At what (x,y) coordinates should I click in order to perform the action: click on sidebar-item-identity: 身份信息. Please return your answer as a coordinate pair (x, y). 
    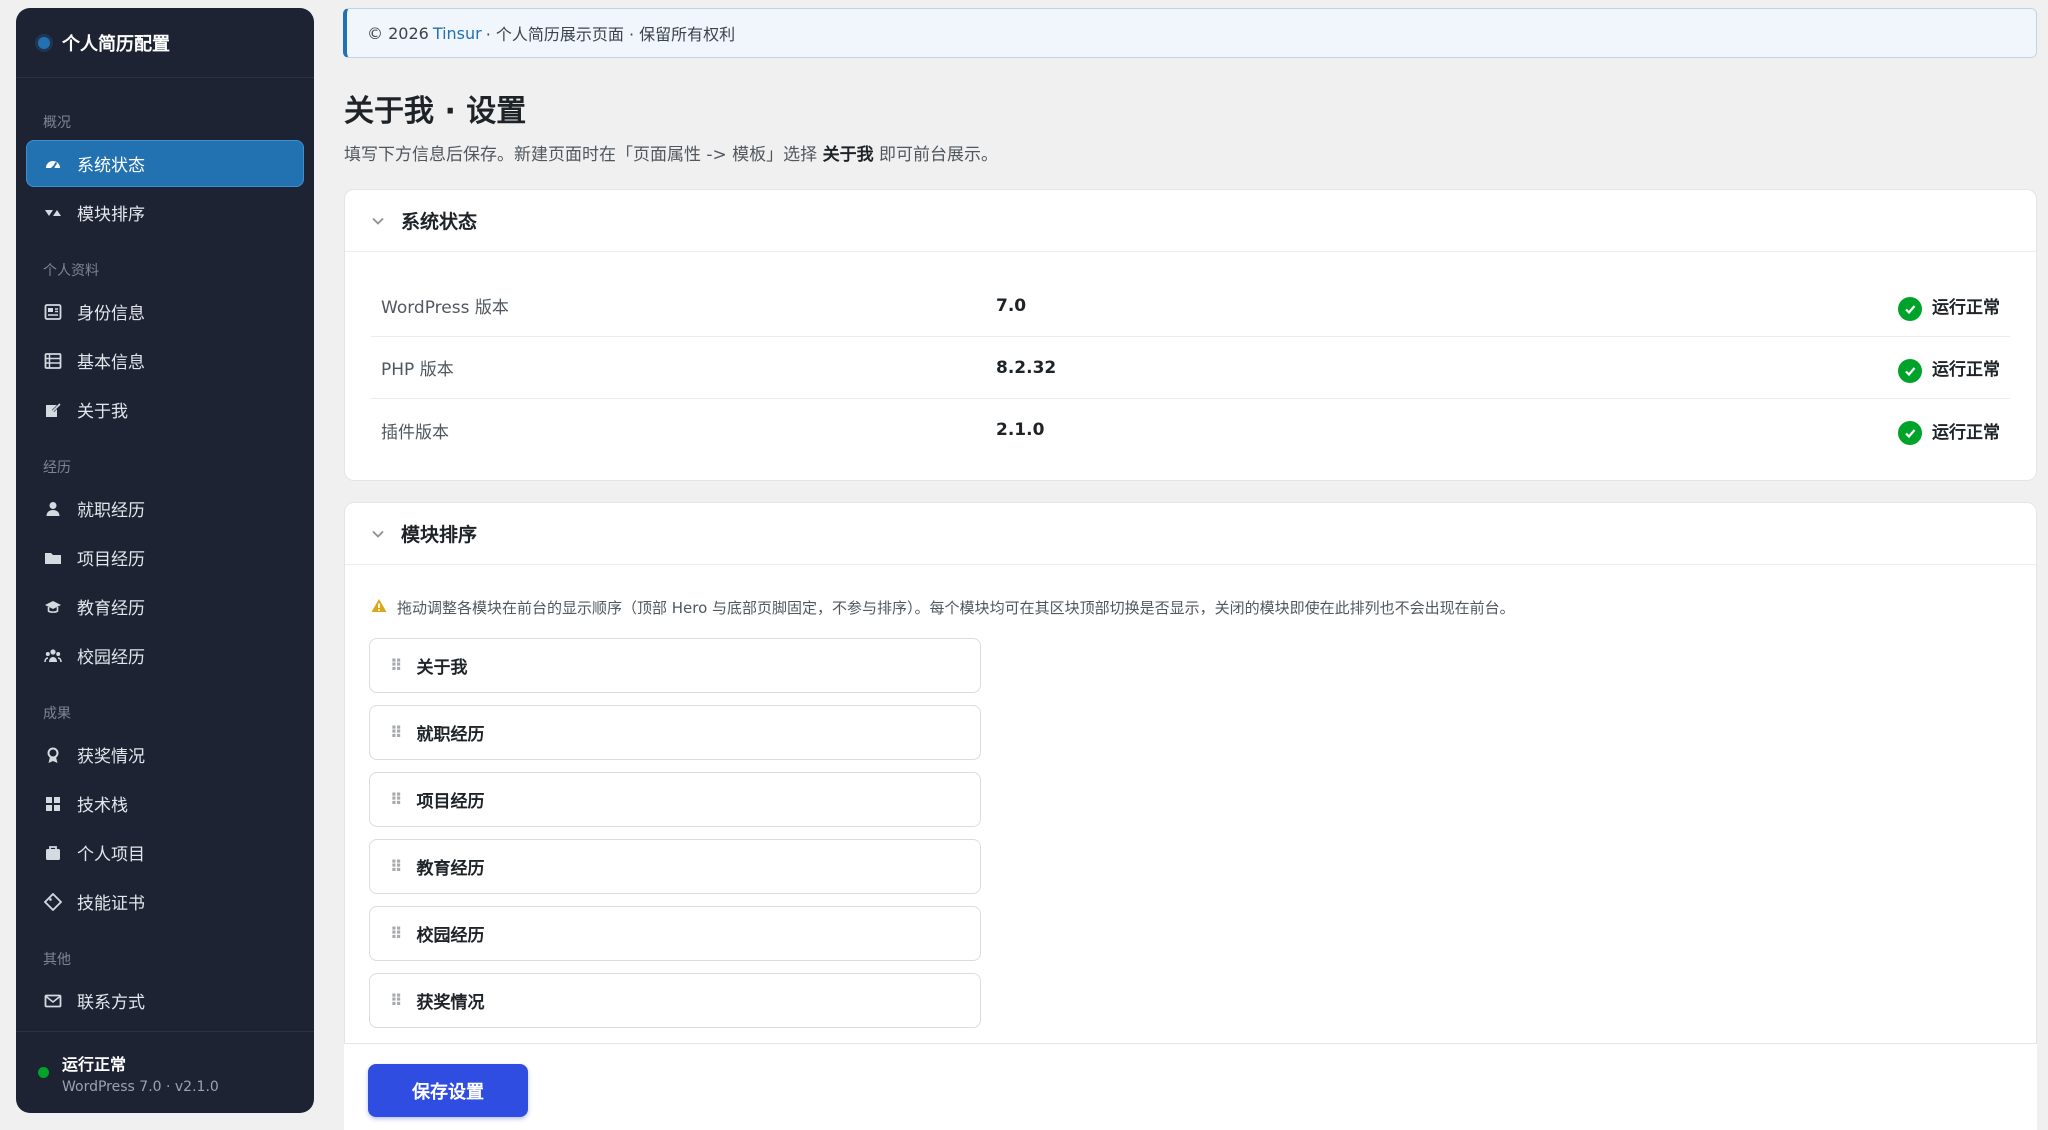
    Looking at the image, I should click on (165, 311).